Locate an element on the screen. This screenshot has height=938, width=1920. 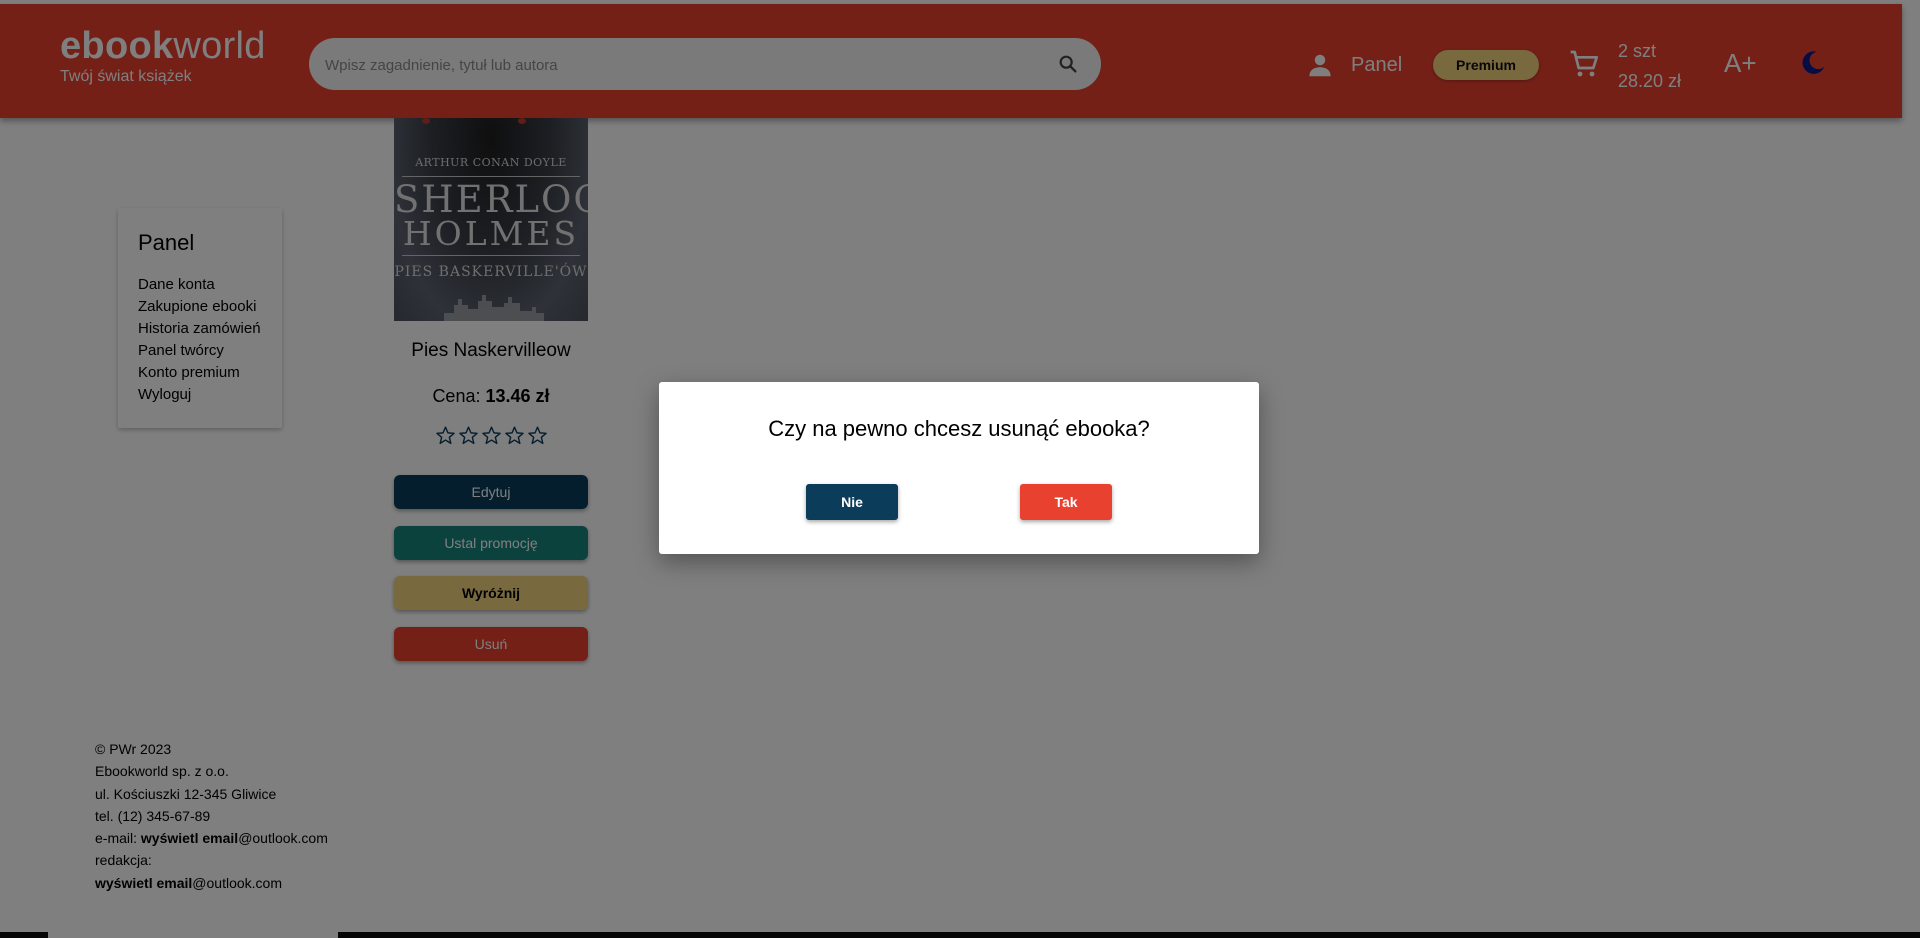
dialog-question: Czy na pewno chcesz usunąć ebooka? is located at coordinates (959, 428).